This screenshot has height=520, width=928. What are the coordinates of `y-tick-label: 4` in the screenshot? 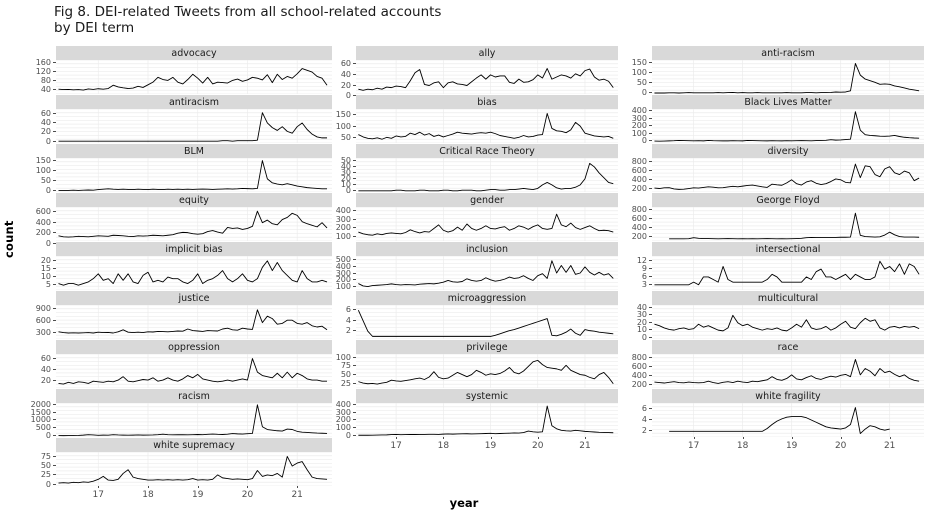 It's located at (647, 420).